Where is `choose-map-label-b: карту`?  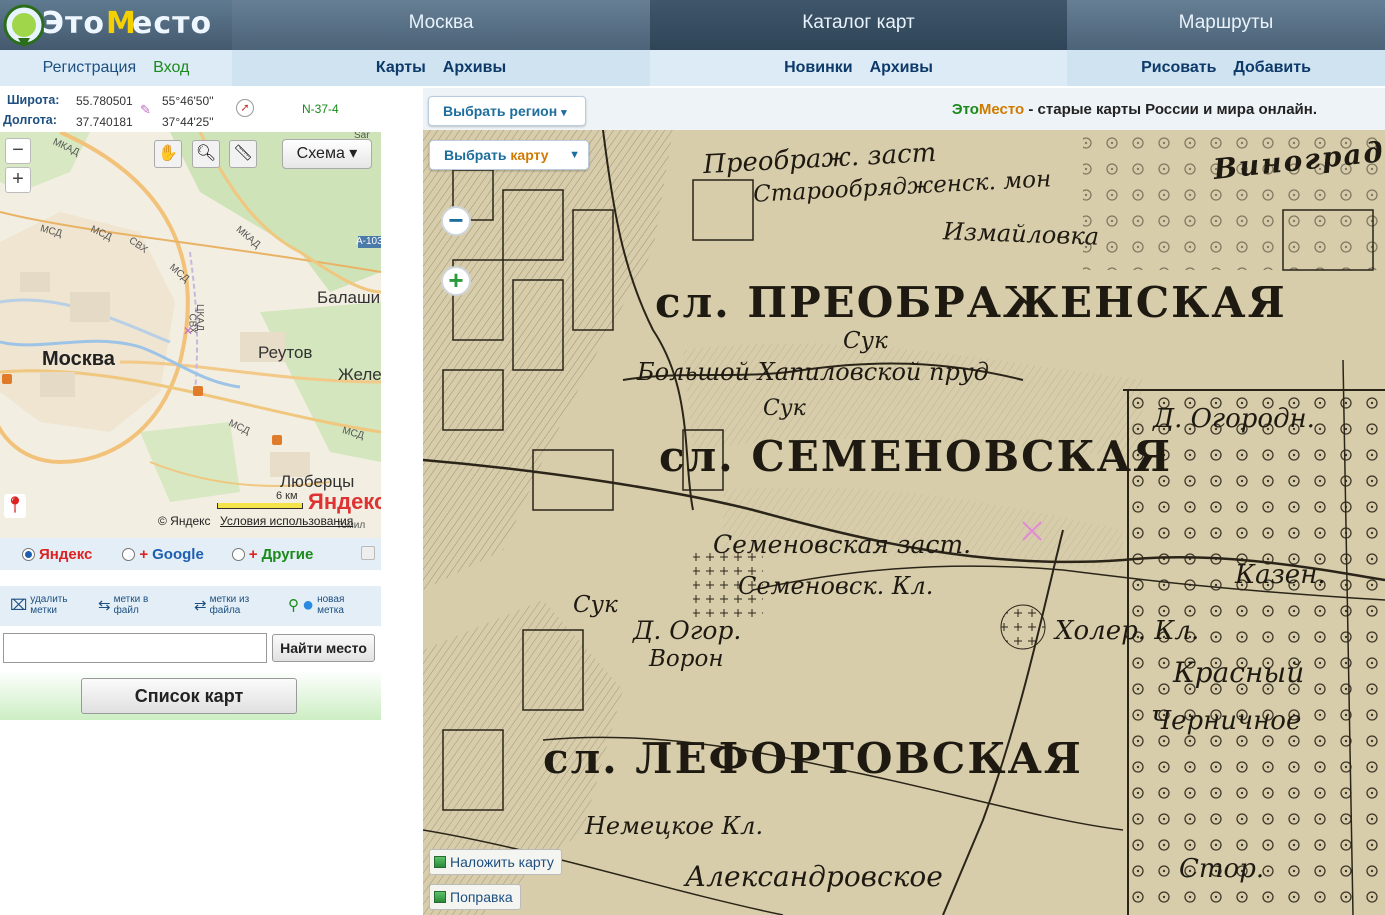
choose-map-label-b: карту is located at coordinates (529, 155).